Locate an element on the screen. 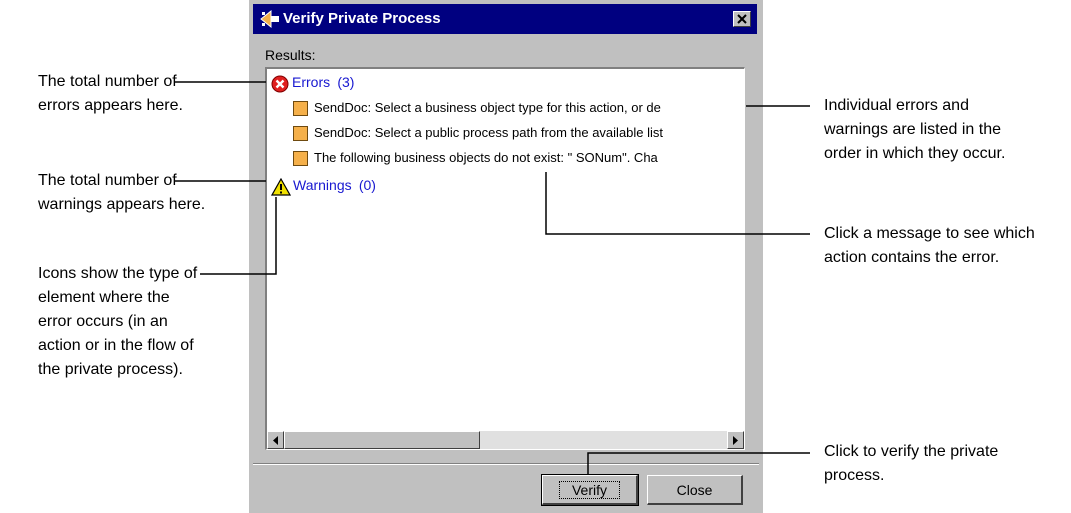  leader-message is located at coordinates (677, 203).